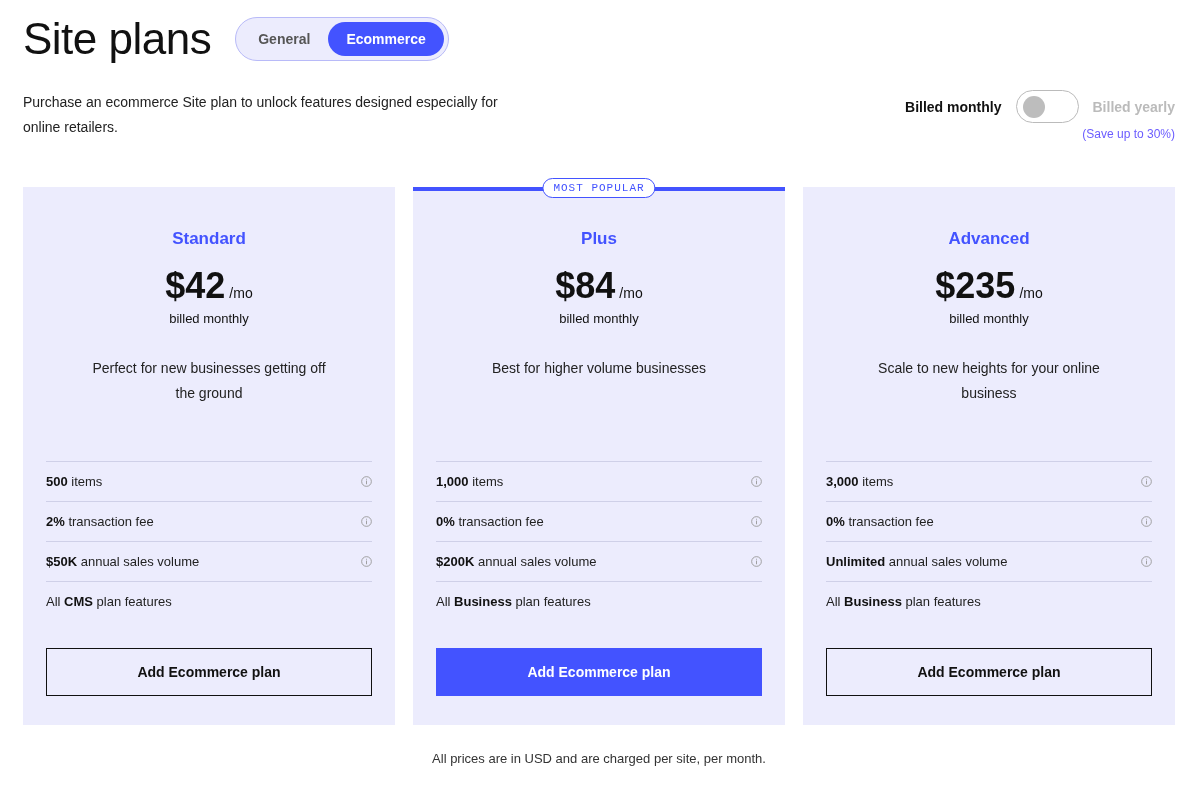 This screenshot has height=793, width=1203. Describe the element at coordinates (261, 115) in the screenshot. I see `intro-text: Purchase an ecommerce Site plan to unlock features designed especially for online retailers.` at that location.